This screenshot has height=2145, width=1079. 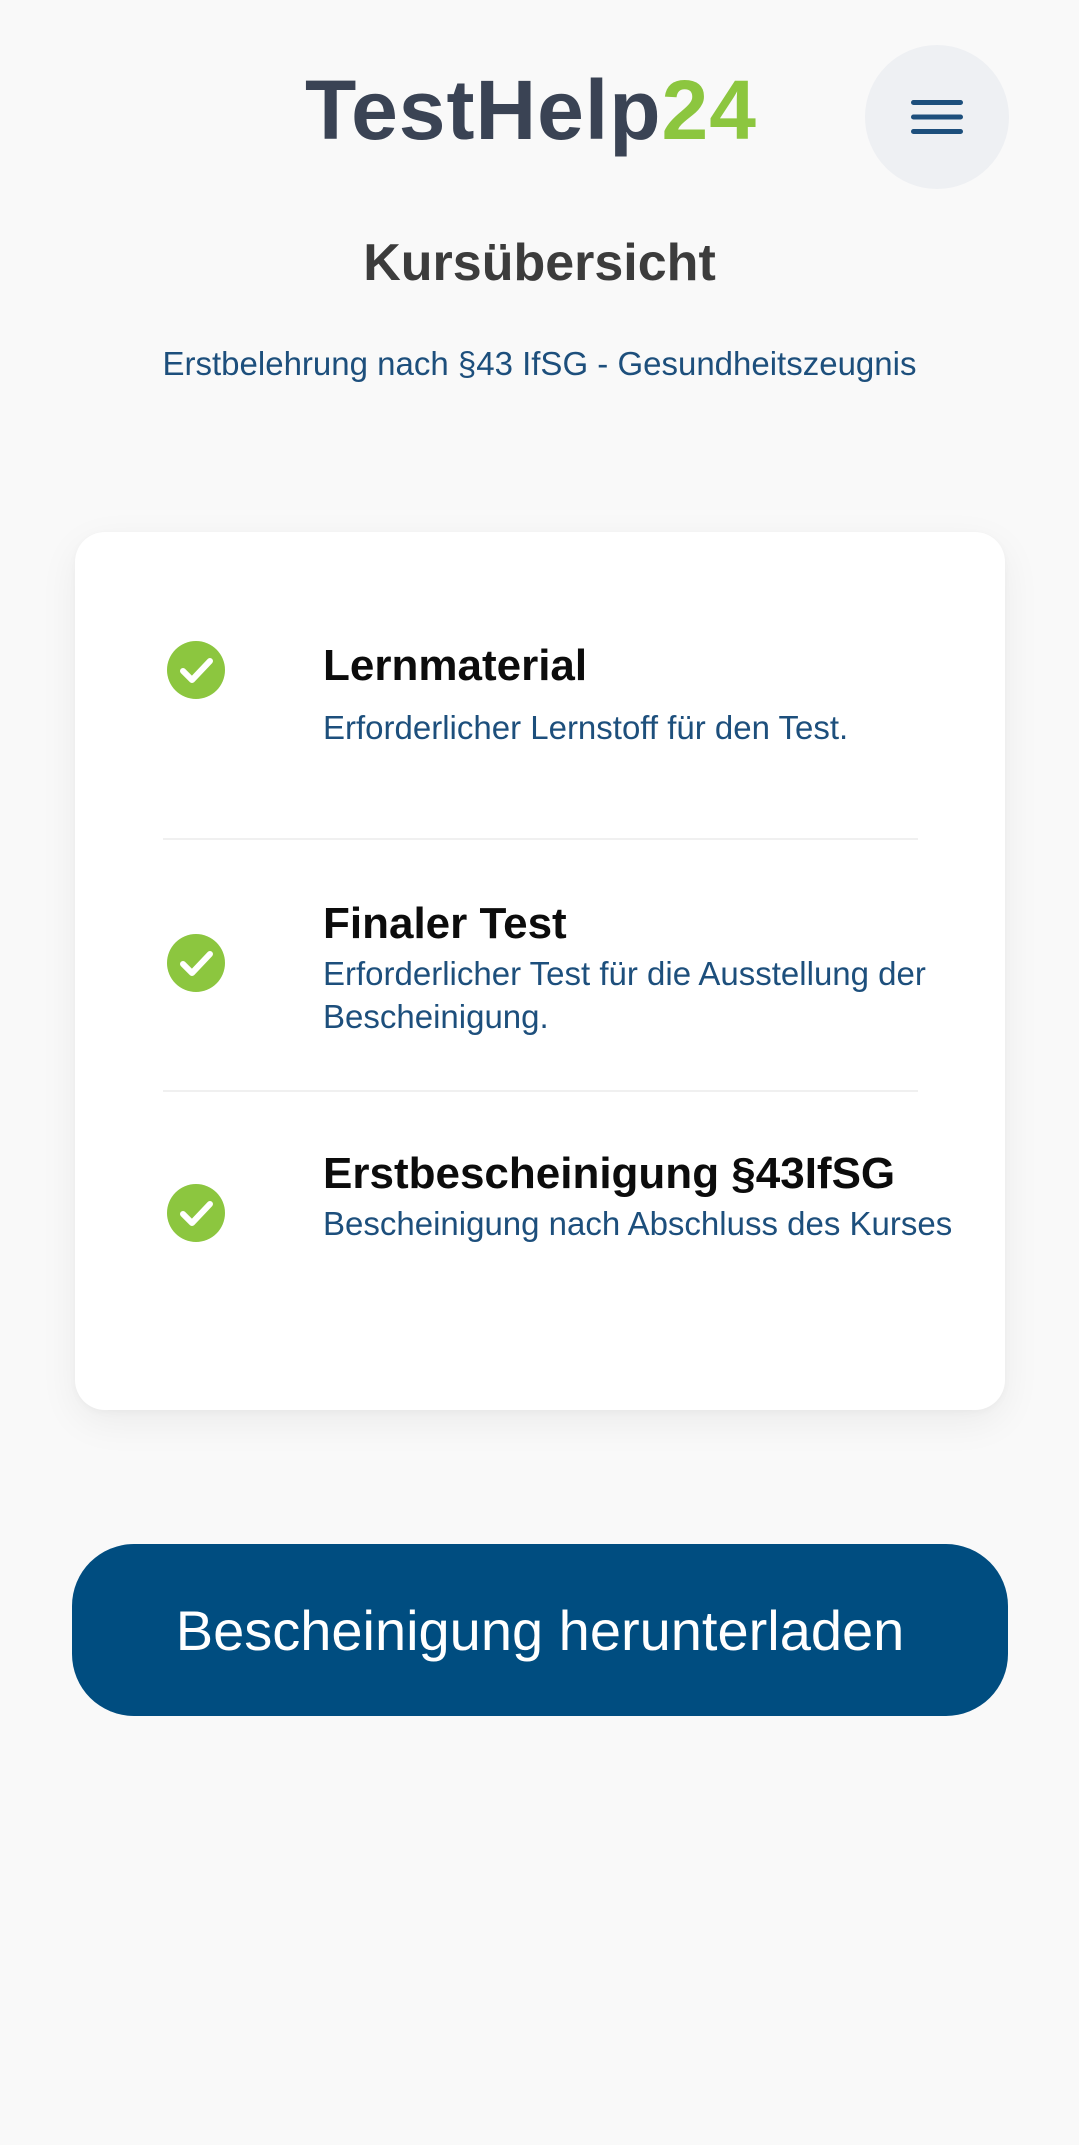 I want to click on course-item-description: Bescheinigung nach Abschluss des Kurses, so click(x=638, y=1223).